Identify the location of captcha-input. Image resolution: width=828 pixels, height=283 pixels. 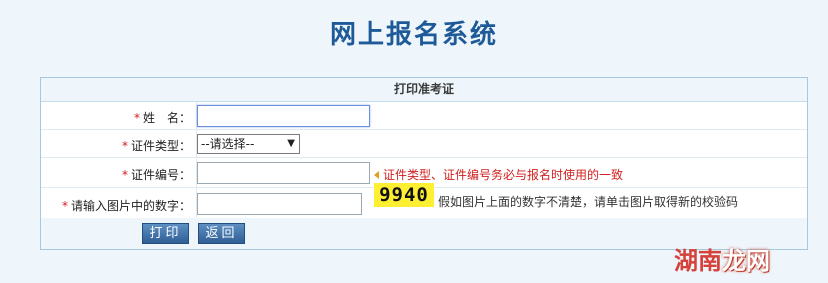
(279, 204).